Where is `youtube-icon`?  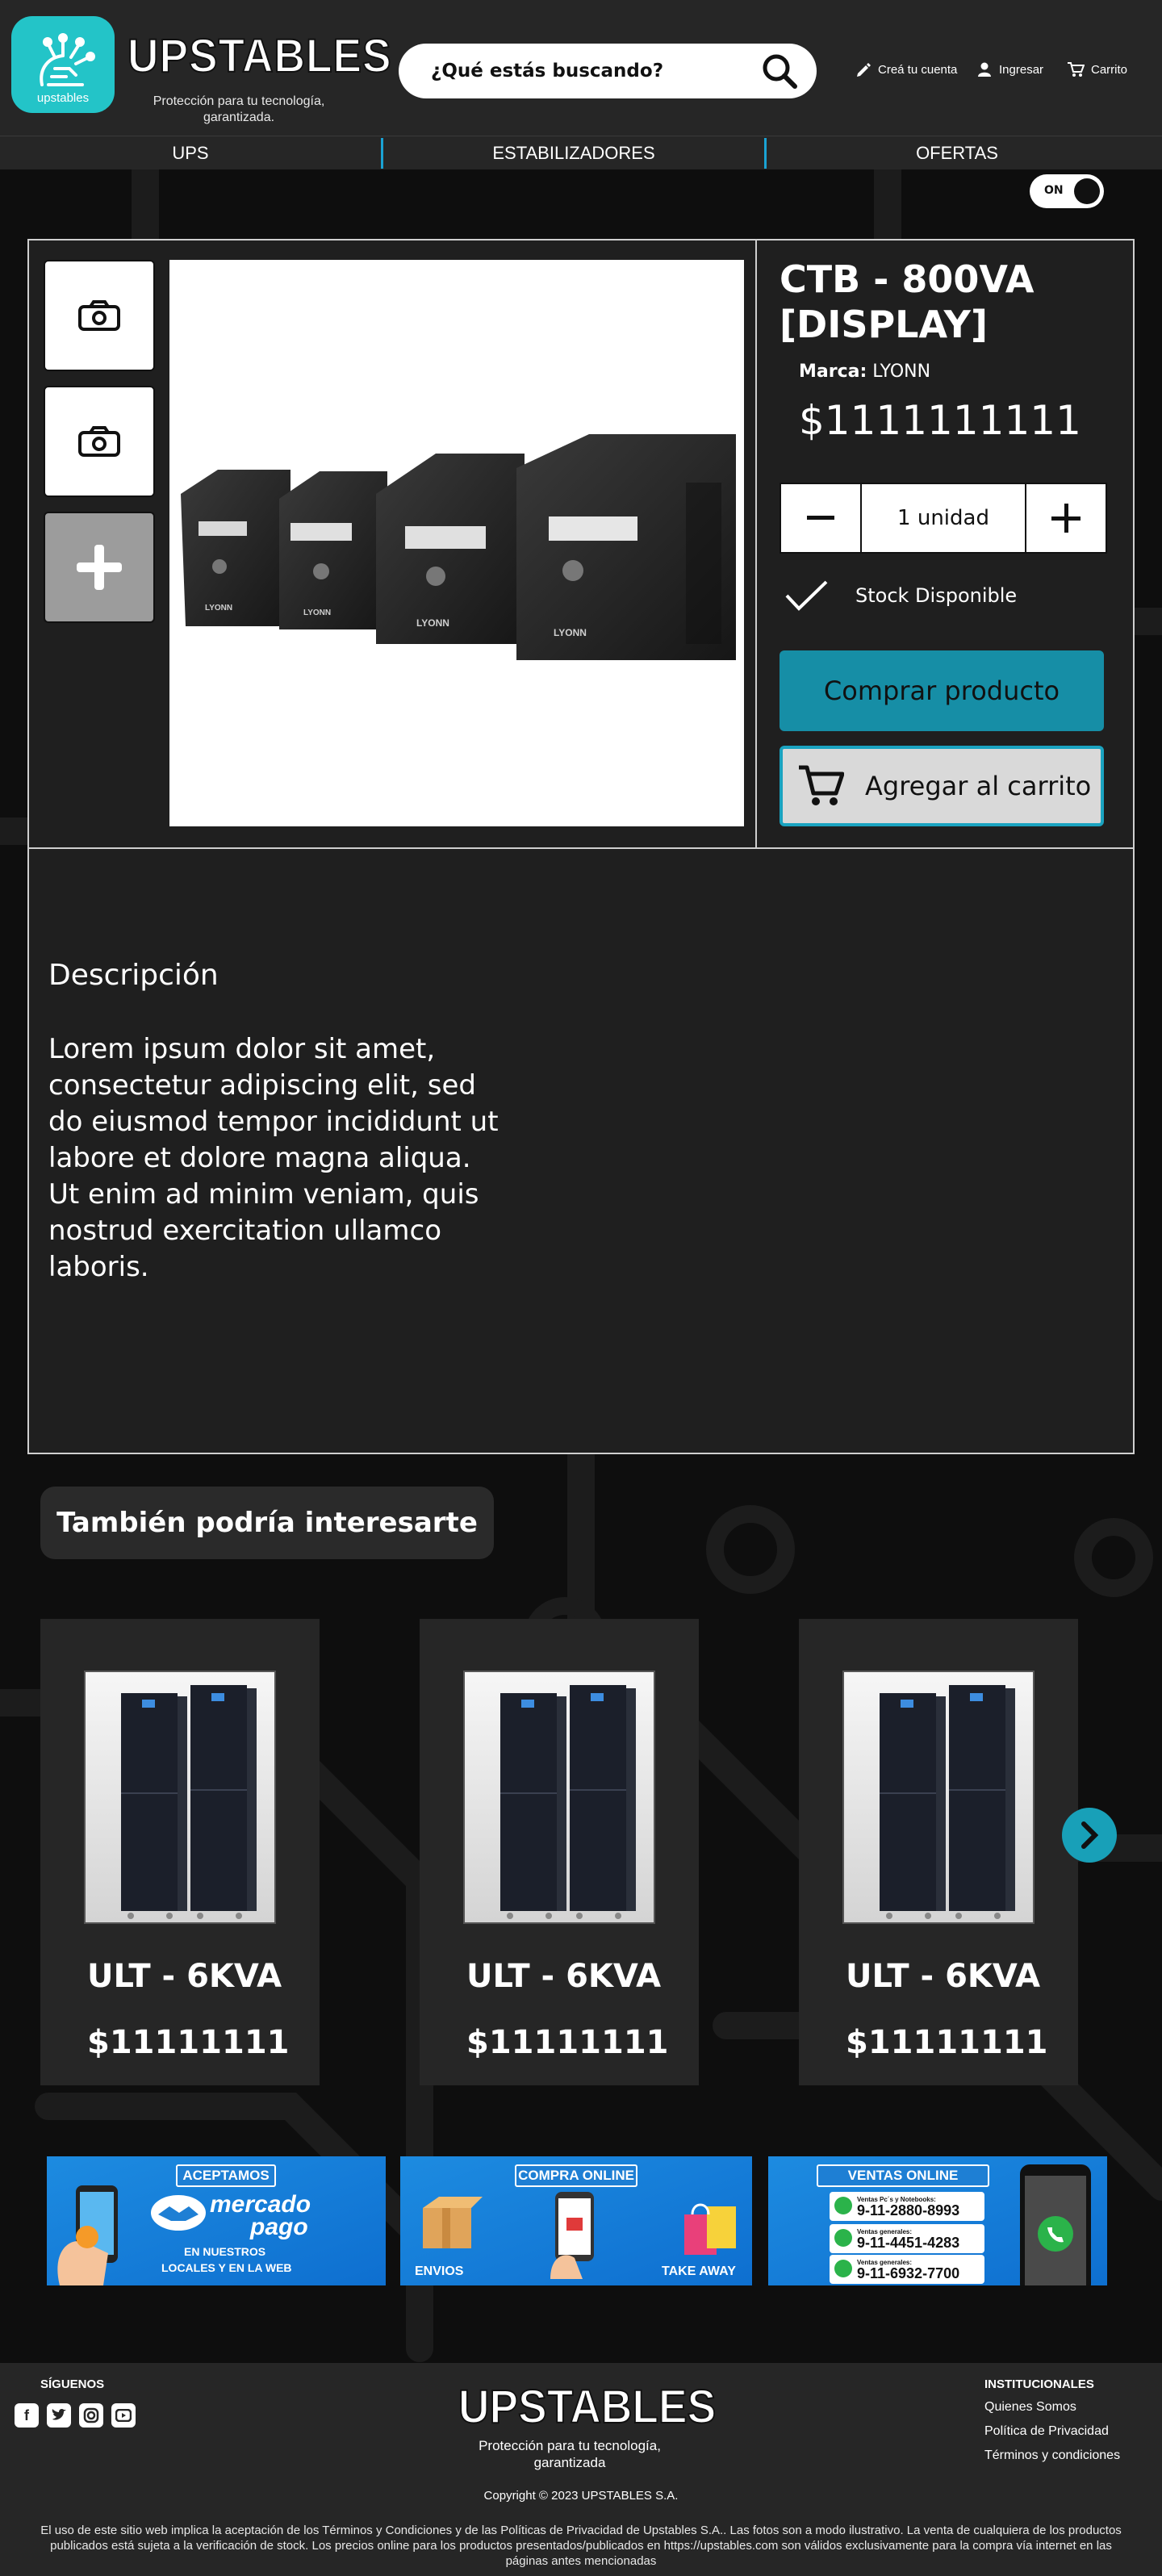 youtube-icon is located at coordinates (124, 2415).